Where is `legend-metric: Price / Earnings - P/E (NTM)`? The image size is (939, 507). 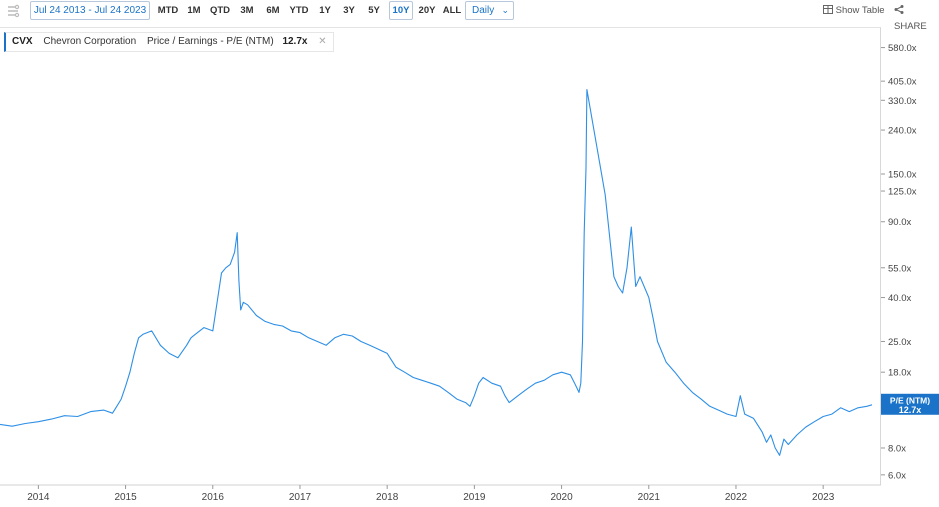
legend-metric: Price / Earnings - P/E (NTM) is located at coordinates (210, 41).